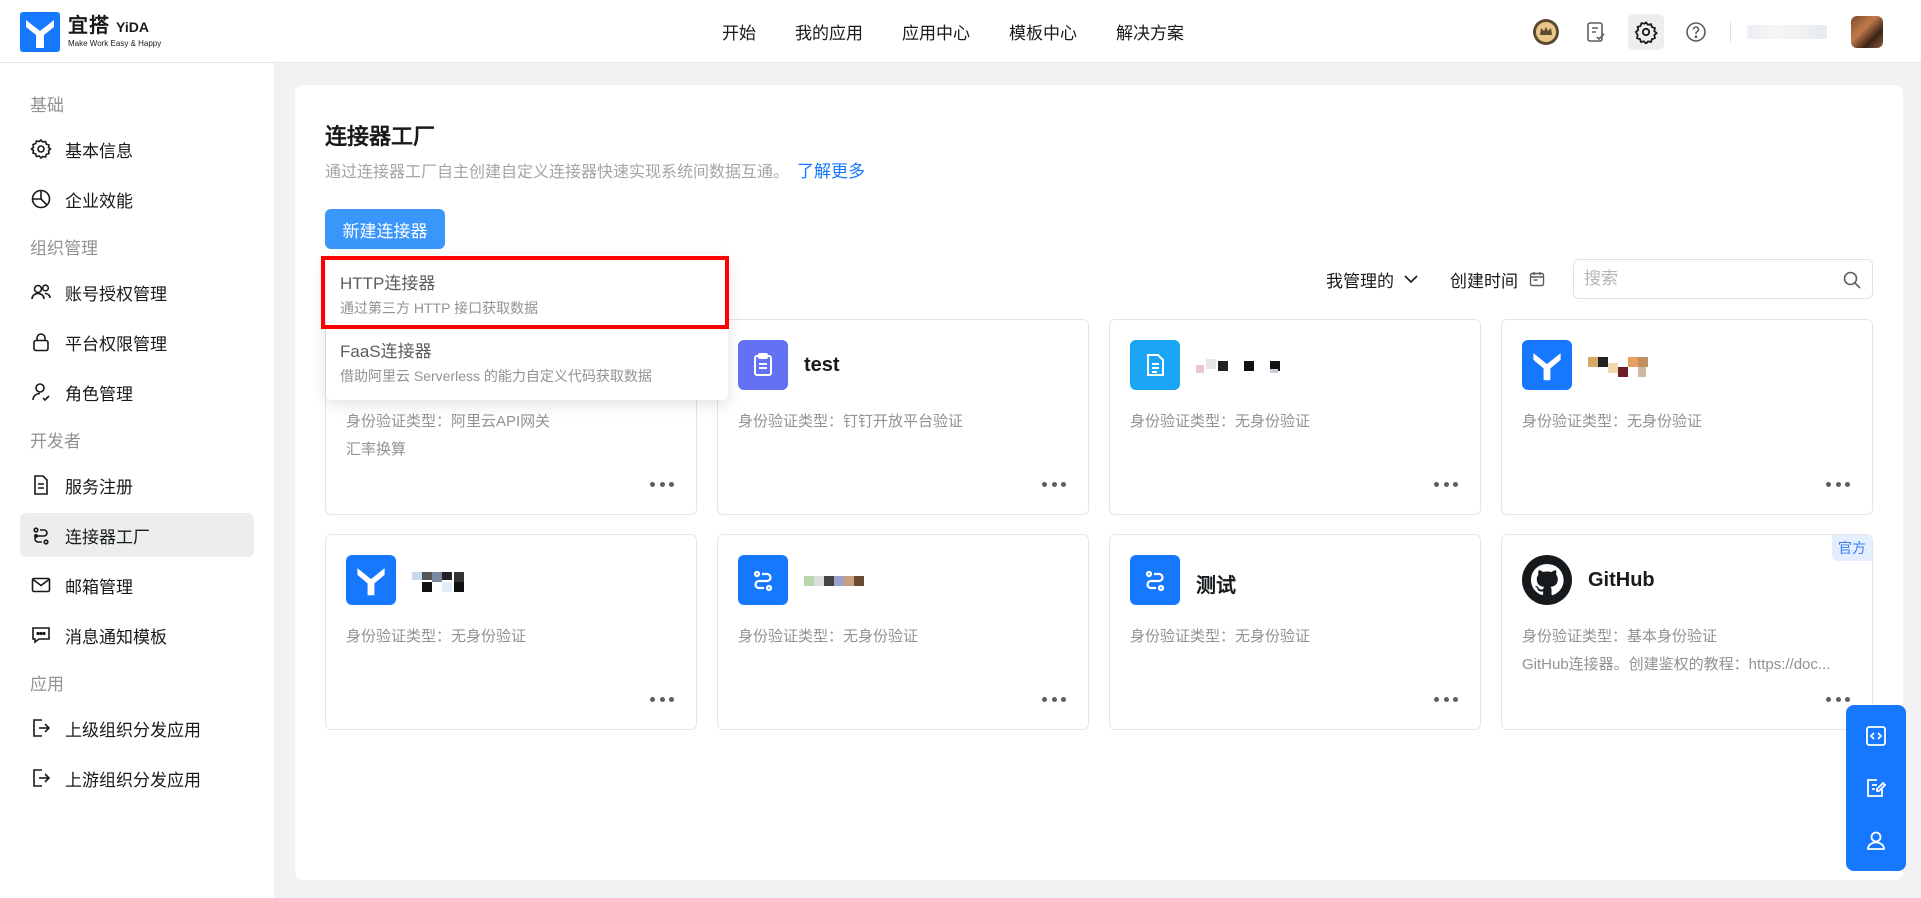 The width and height of the screenshot is (1921, 898). Describe the element at coordinates (1547, 580) in the screenshot. I see `github-icon` at that location.